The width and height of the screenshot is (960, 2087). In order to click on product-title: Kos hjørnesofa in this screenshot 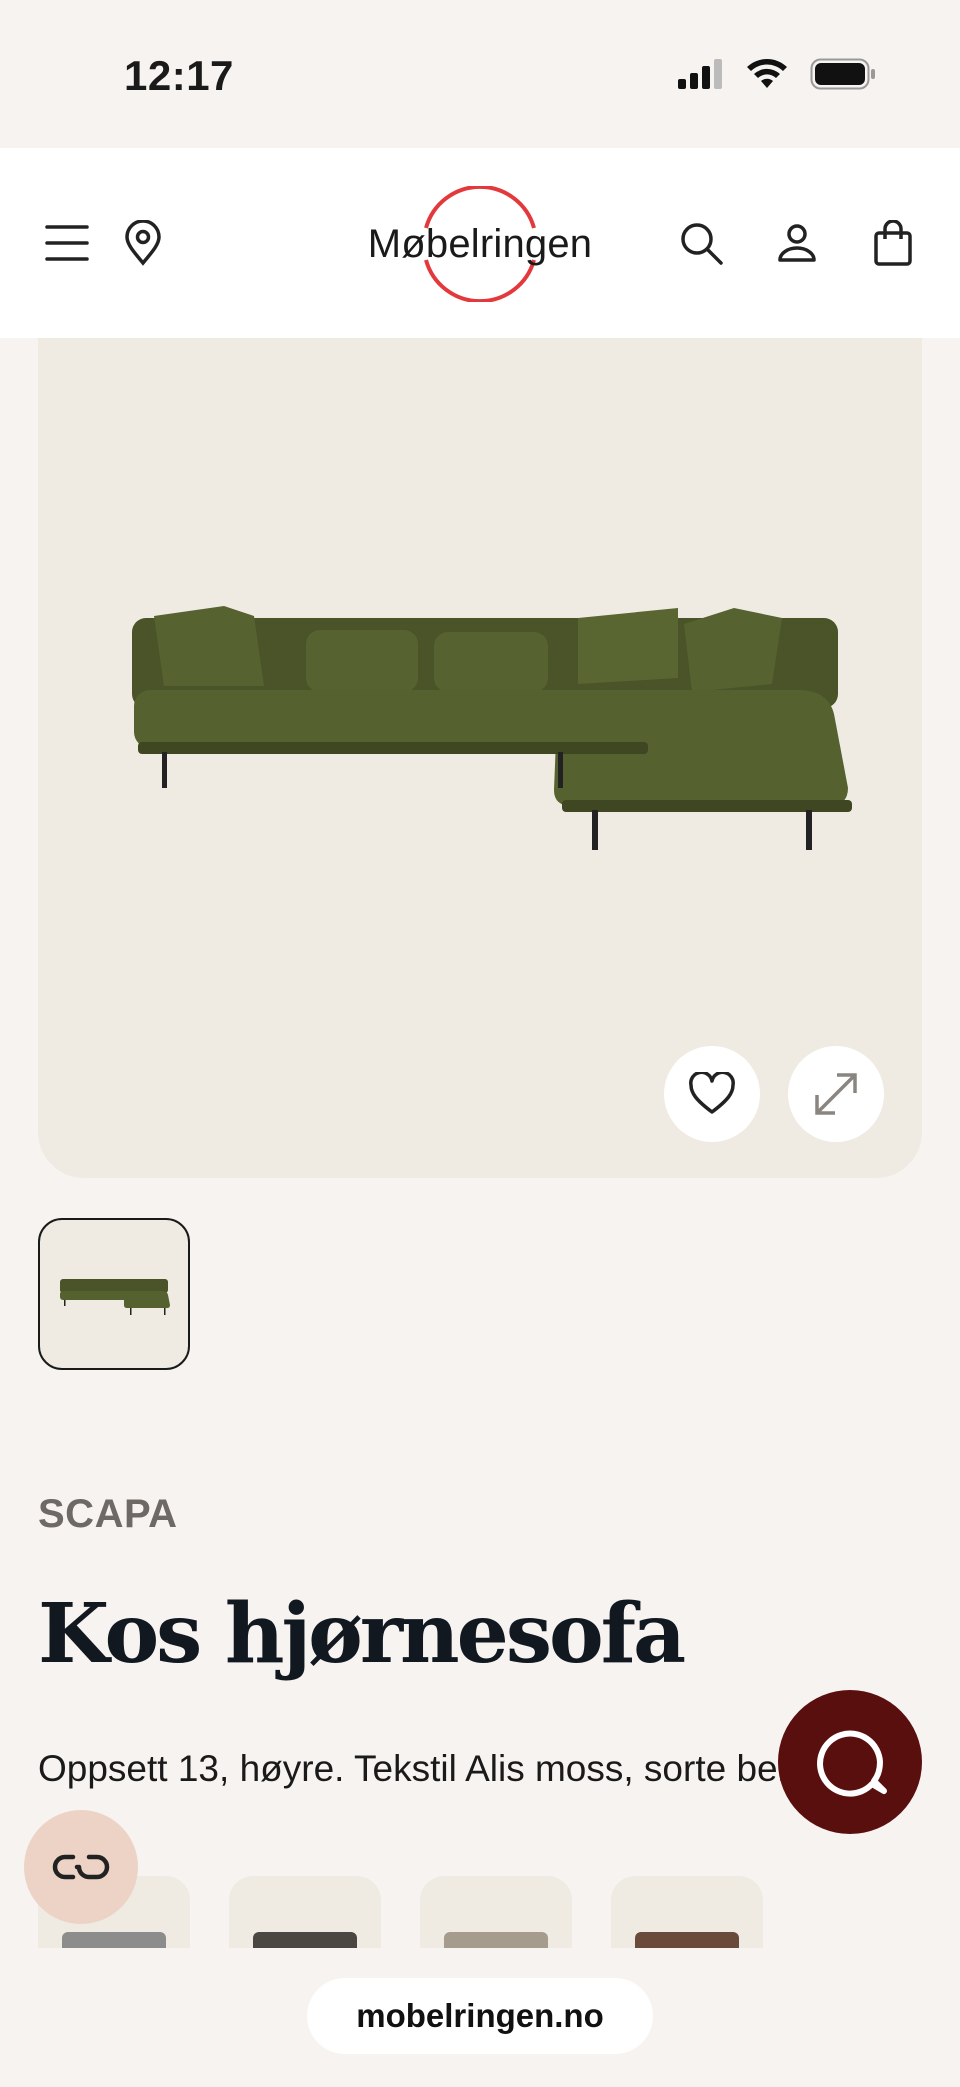, I will do `click(362, 1634)`.